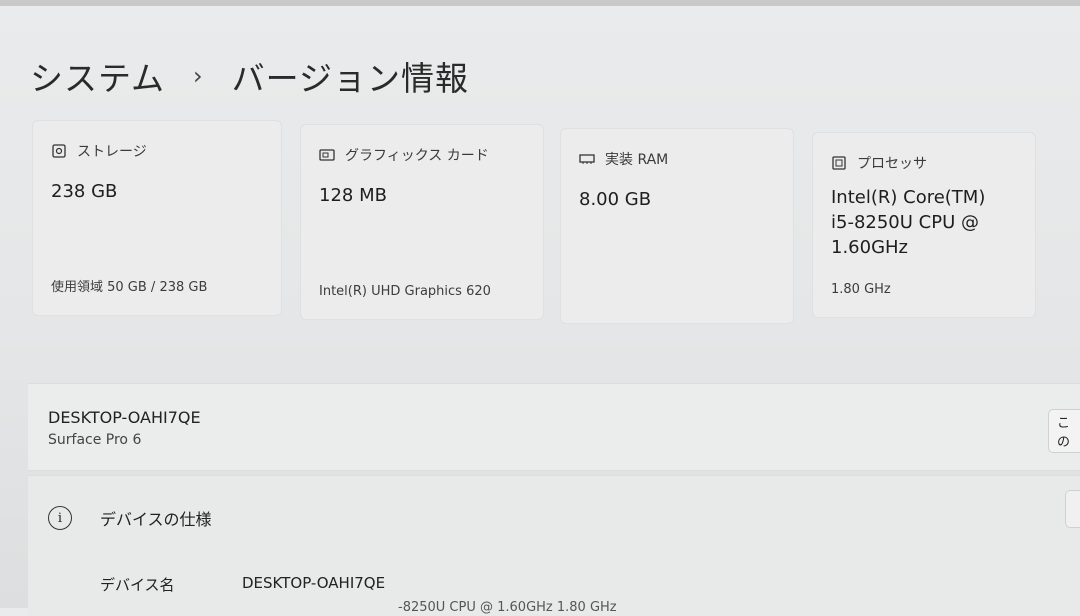  Describe the element at coordinates (637, 160) in the screenshot. I see `ram-label: 実装 RAM` at that location.